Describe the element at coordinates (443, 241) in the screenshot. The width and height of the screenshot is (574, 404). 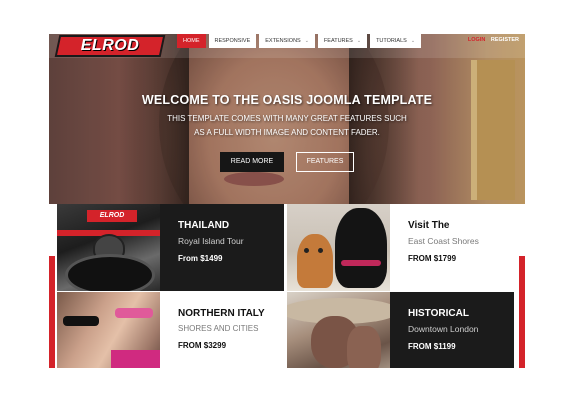
I see `card-subtitle: East Coast Shores` at that location.